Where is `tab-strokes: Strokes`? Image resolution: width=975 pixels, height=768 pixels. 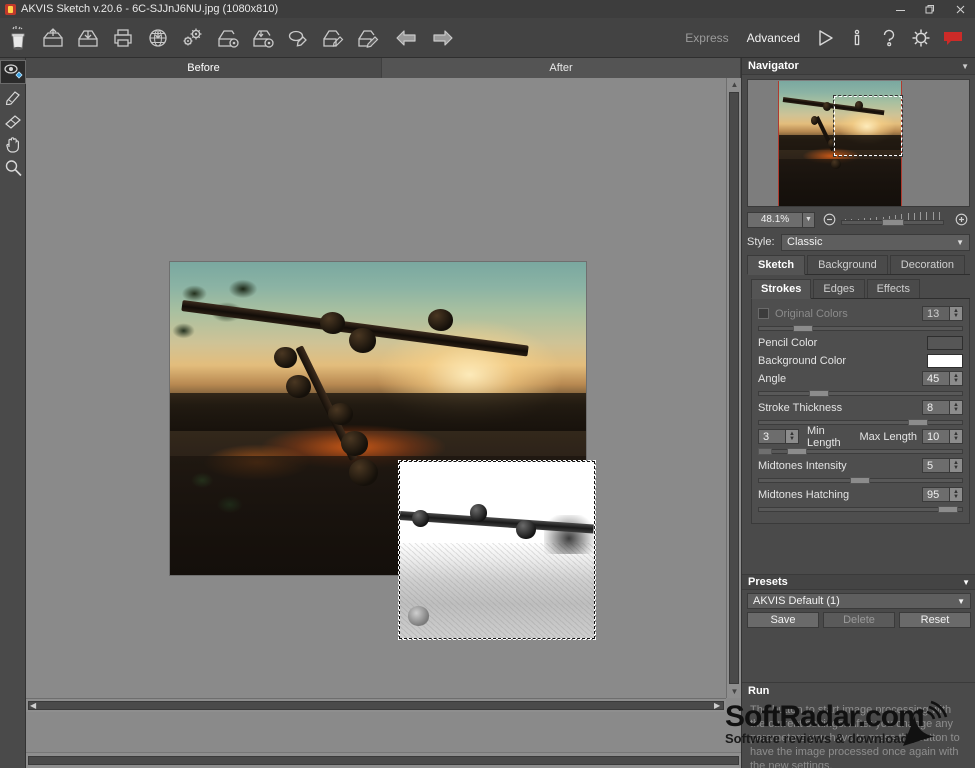 tab-strokes: Strokes is located at coordinates (781, 289).